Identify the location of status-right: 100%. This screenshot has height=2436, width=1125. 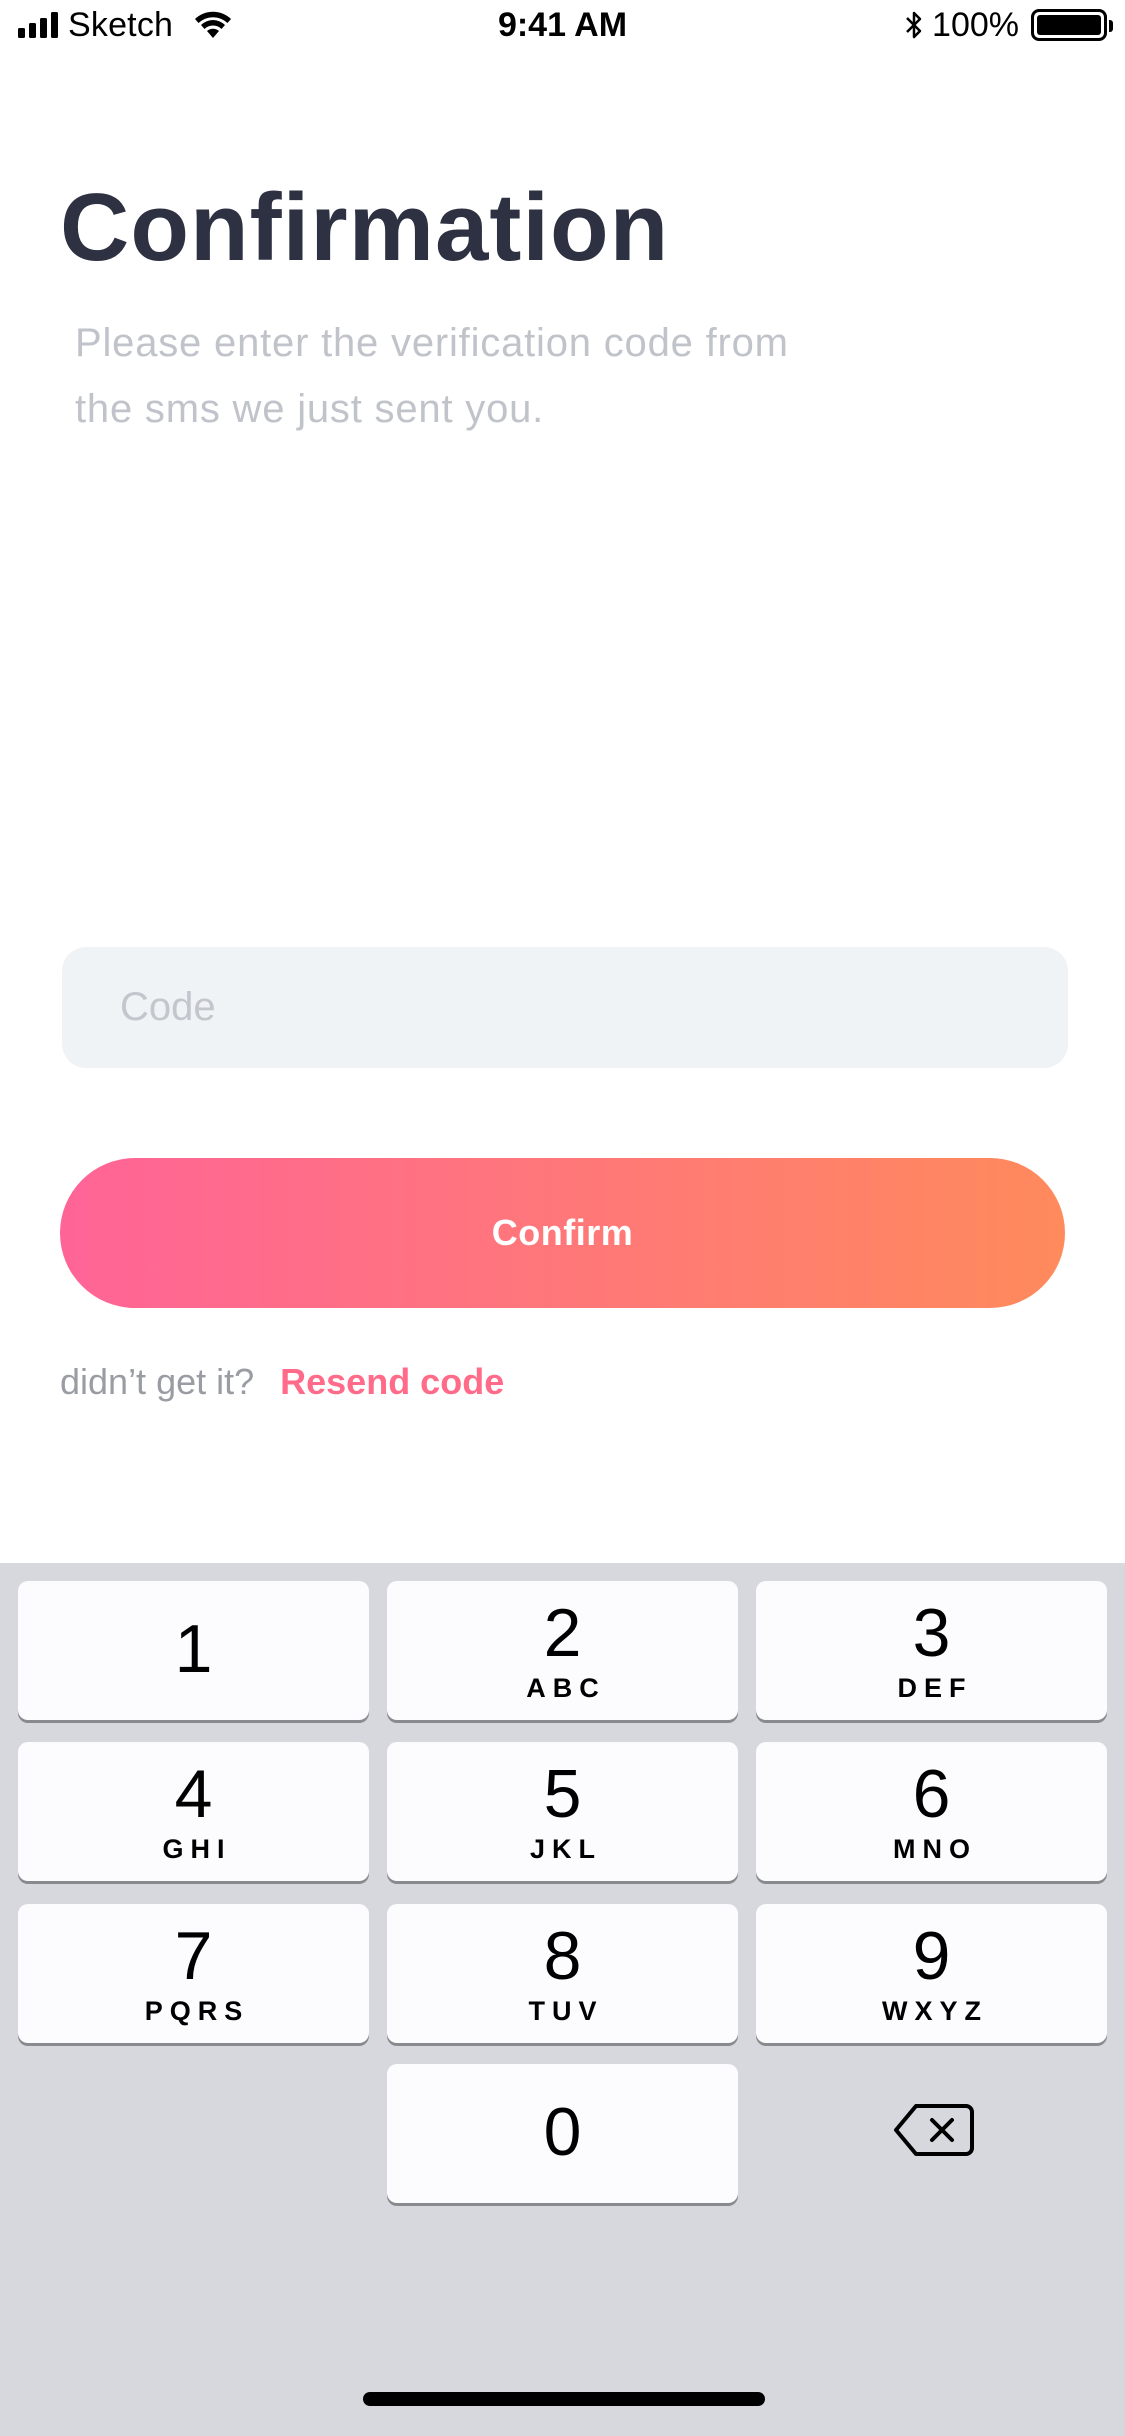
(1008, 25).